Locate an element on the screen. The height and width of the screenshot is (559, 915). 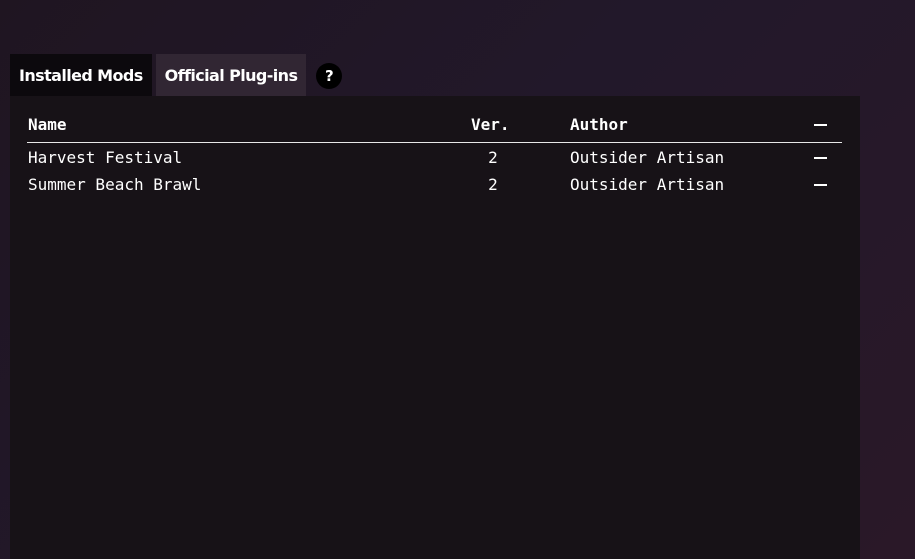
tab-official-plugins: Official Plug-ins is located at coordinates (231, 75).